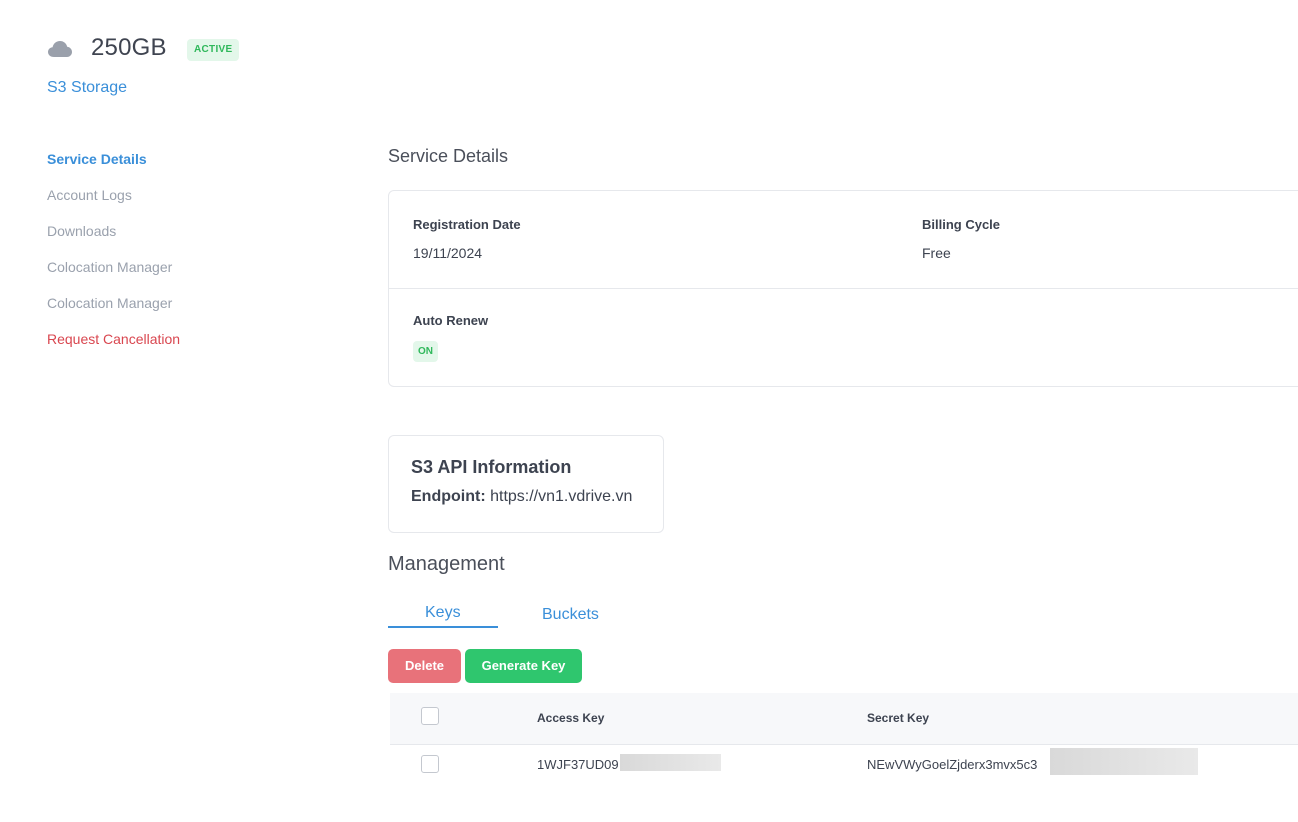  What do you see at coordinates (97, 159) in the screenshot?
I see `sidebar-item-service-details: Service Details` at bounding box center [97, 159].